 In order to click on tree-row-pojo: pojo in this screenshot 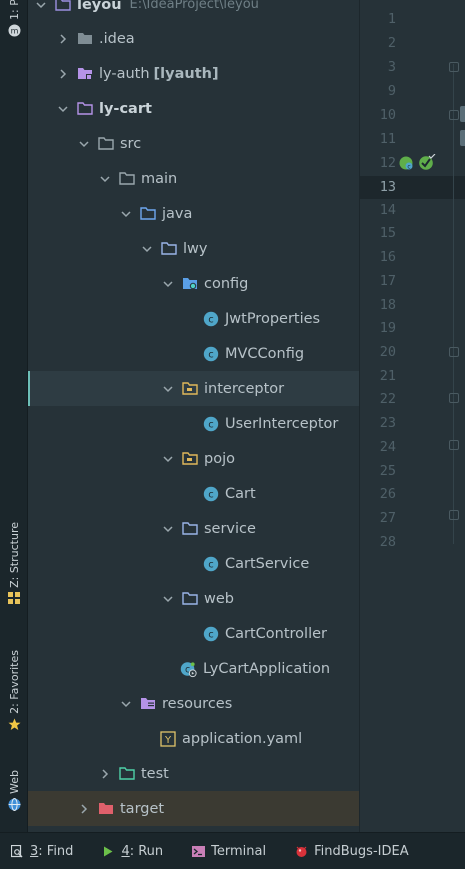, I will do `click(193, 458)`.